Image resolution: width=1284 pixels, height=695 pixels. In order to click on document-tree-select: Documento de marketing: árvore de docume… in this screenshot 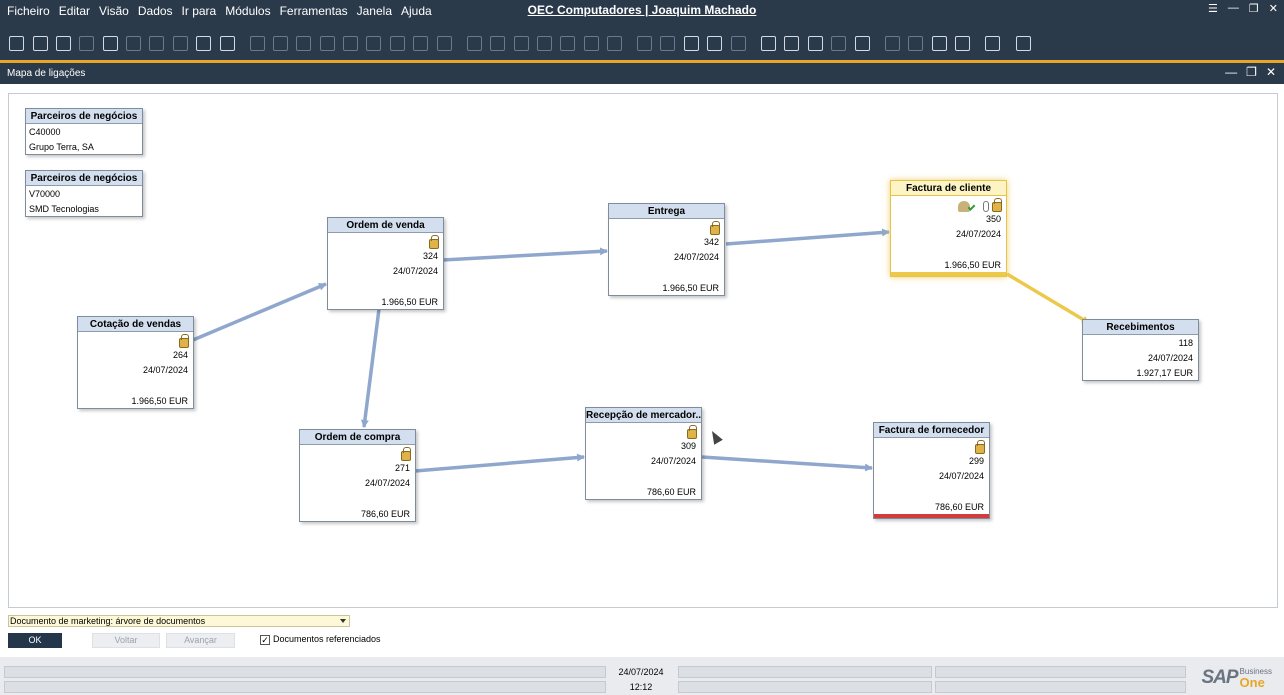, I will do `click(179, 621)`.